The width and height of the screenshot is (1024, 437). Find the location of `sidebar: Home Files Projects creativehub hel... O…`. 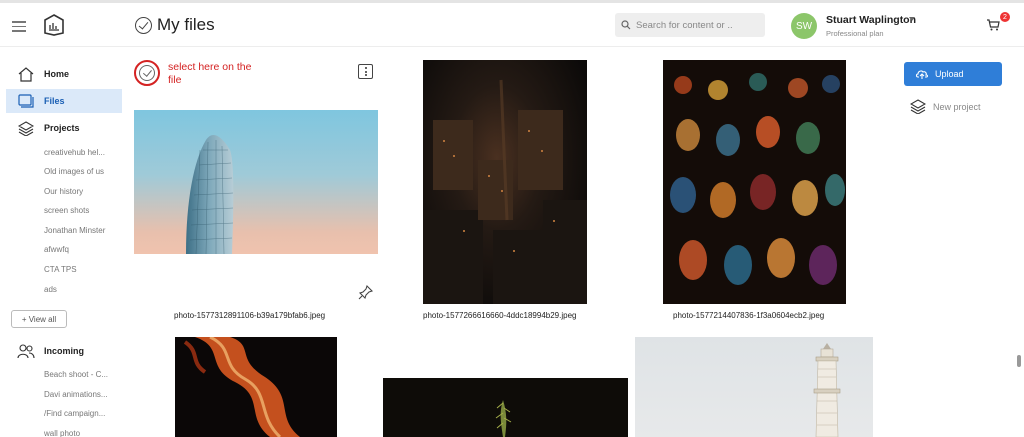

sidebar: Home Files Projects creativehub hel... O… is located at coordinates (64, 242).